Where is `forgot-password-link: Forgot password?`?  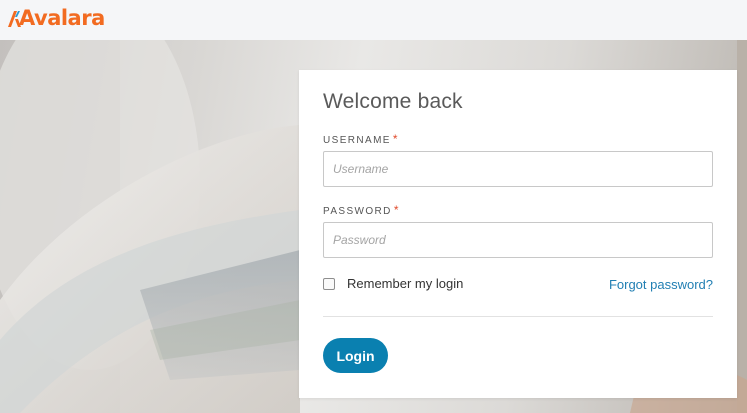 forgot-password-link: Forgot password? is located at coordinates (661, 284).